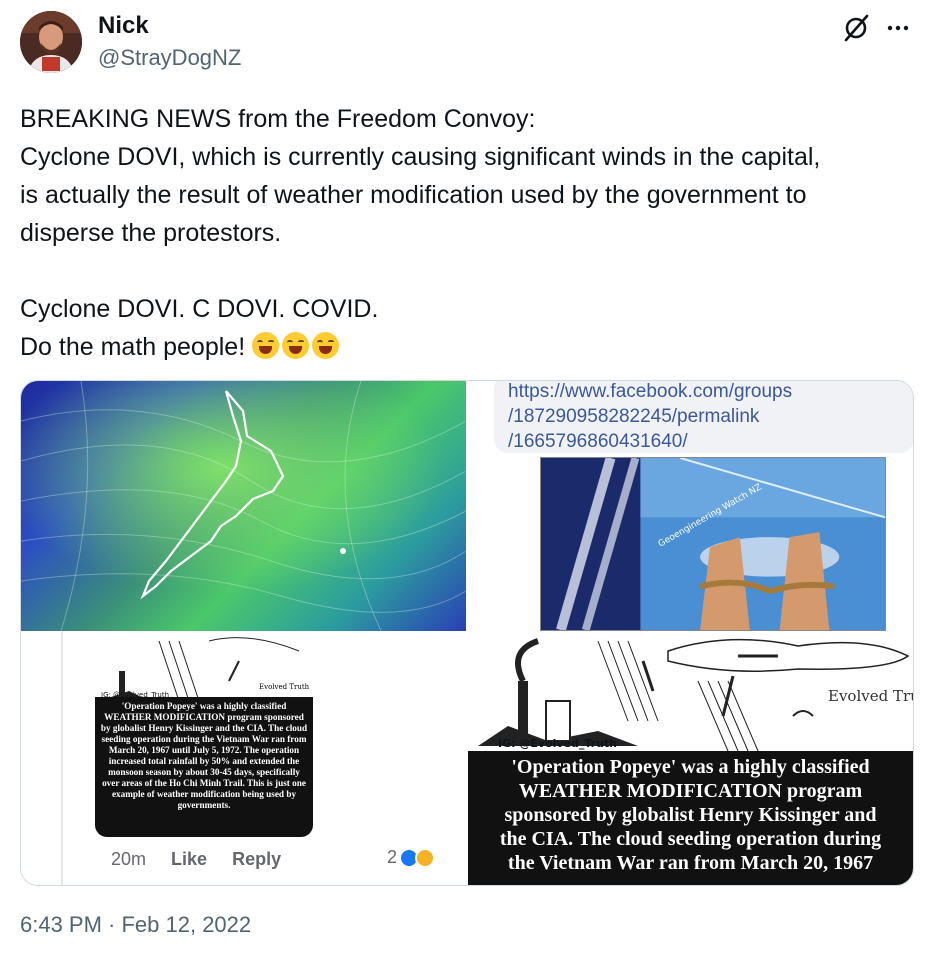  What do you see at coordinates (871, 696) in the screenshot?
I see `meme-logo-large: Evolved Truth` at bounding box center [871, 696].